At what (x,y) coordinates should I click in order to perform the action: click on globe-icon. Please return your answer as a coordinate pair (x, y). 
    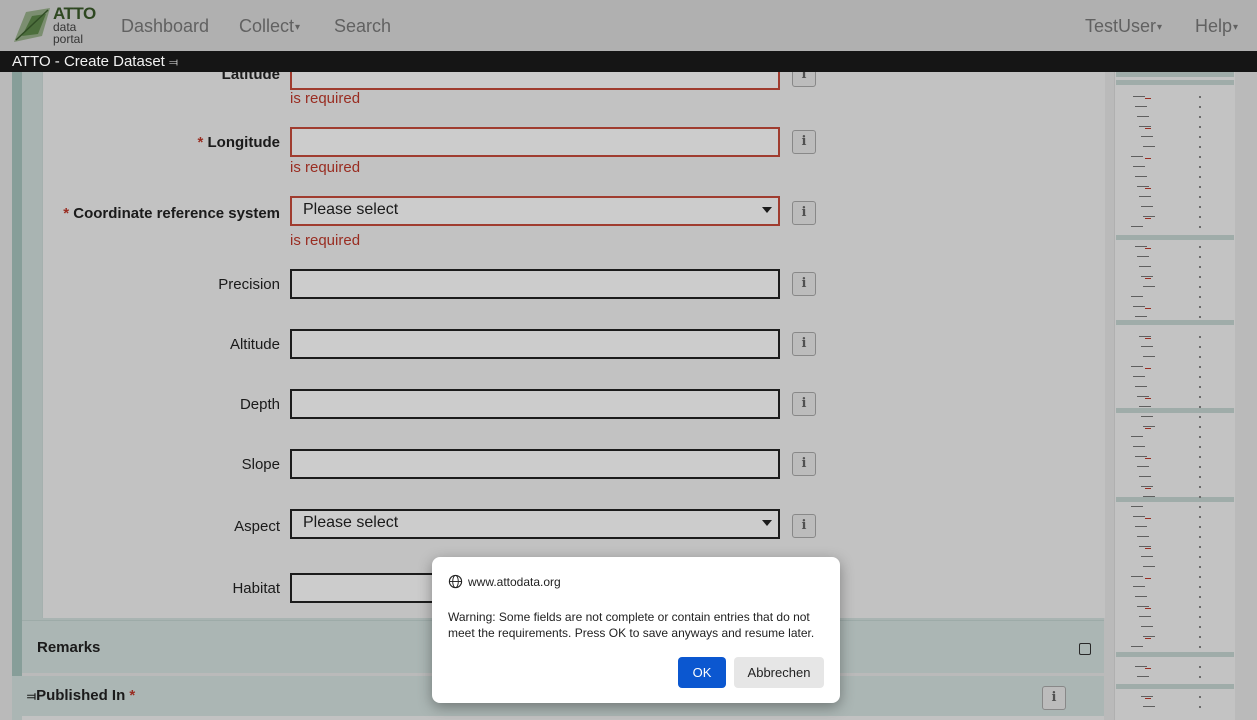
    Looking at the image, I should click on (455, 581).